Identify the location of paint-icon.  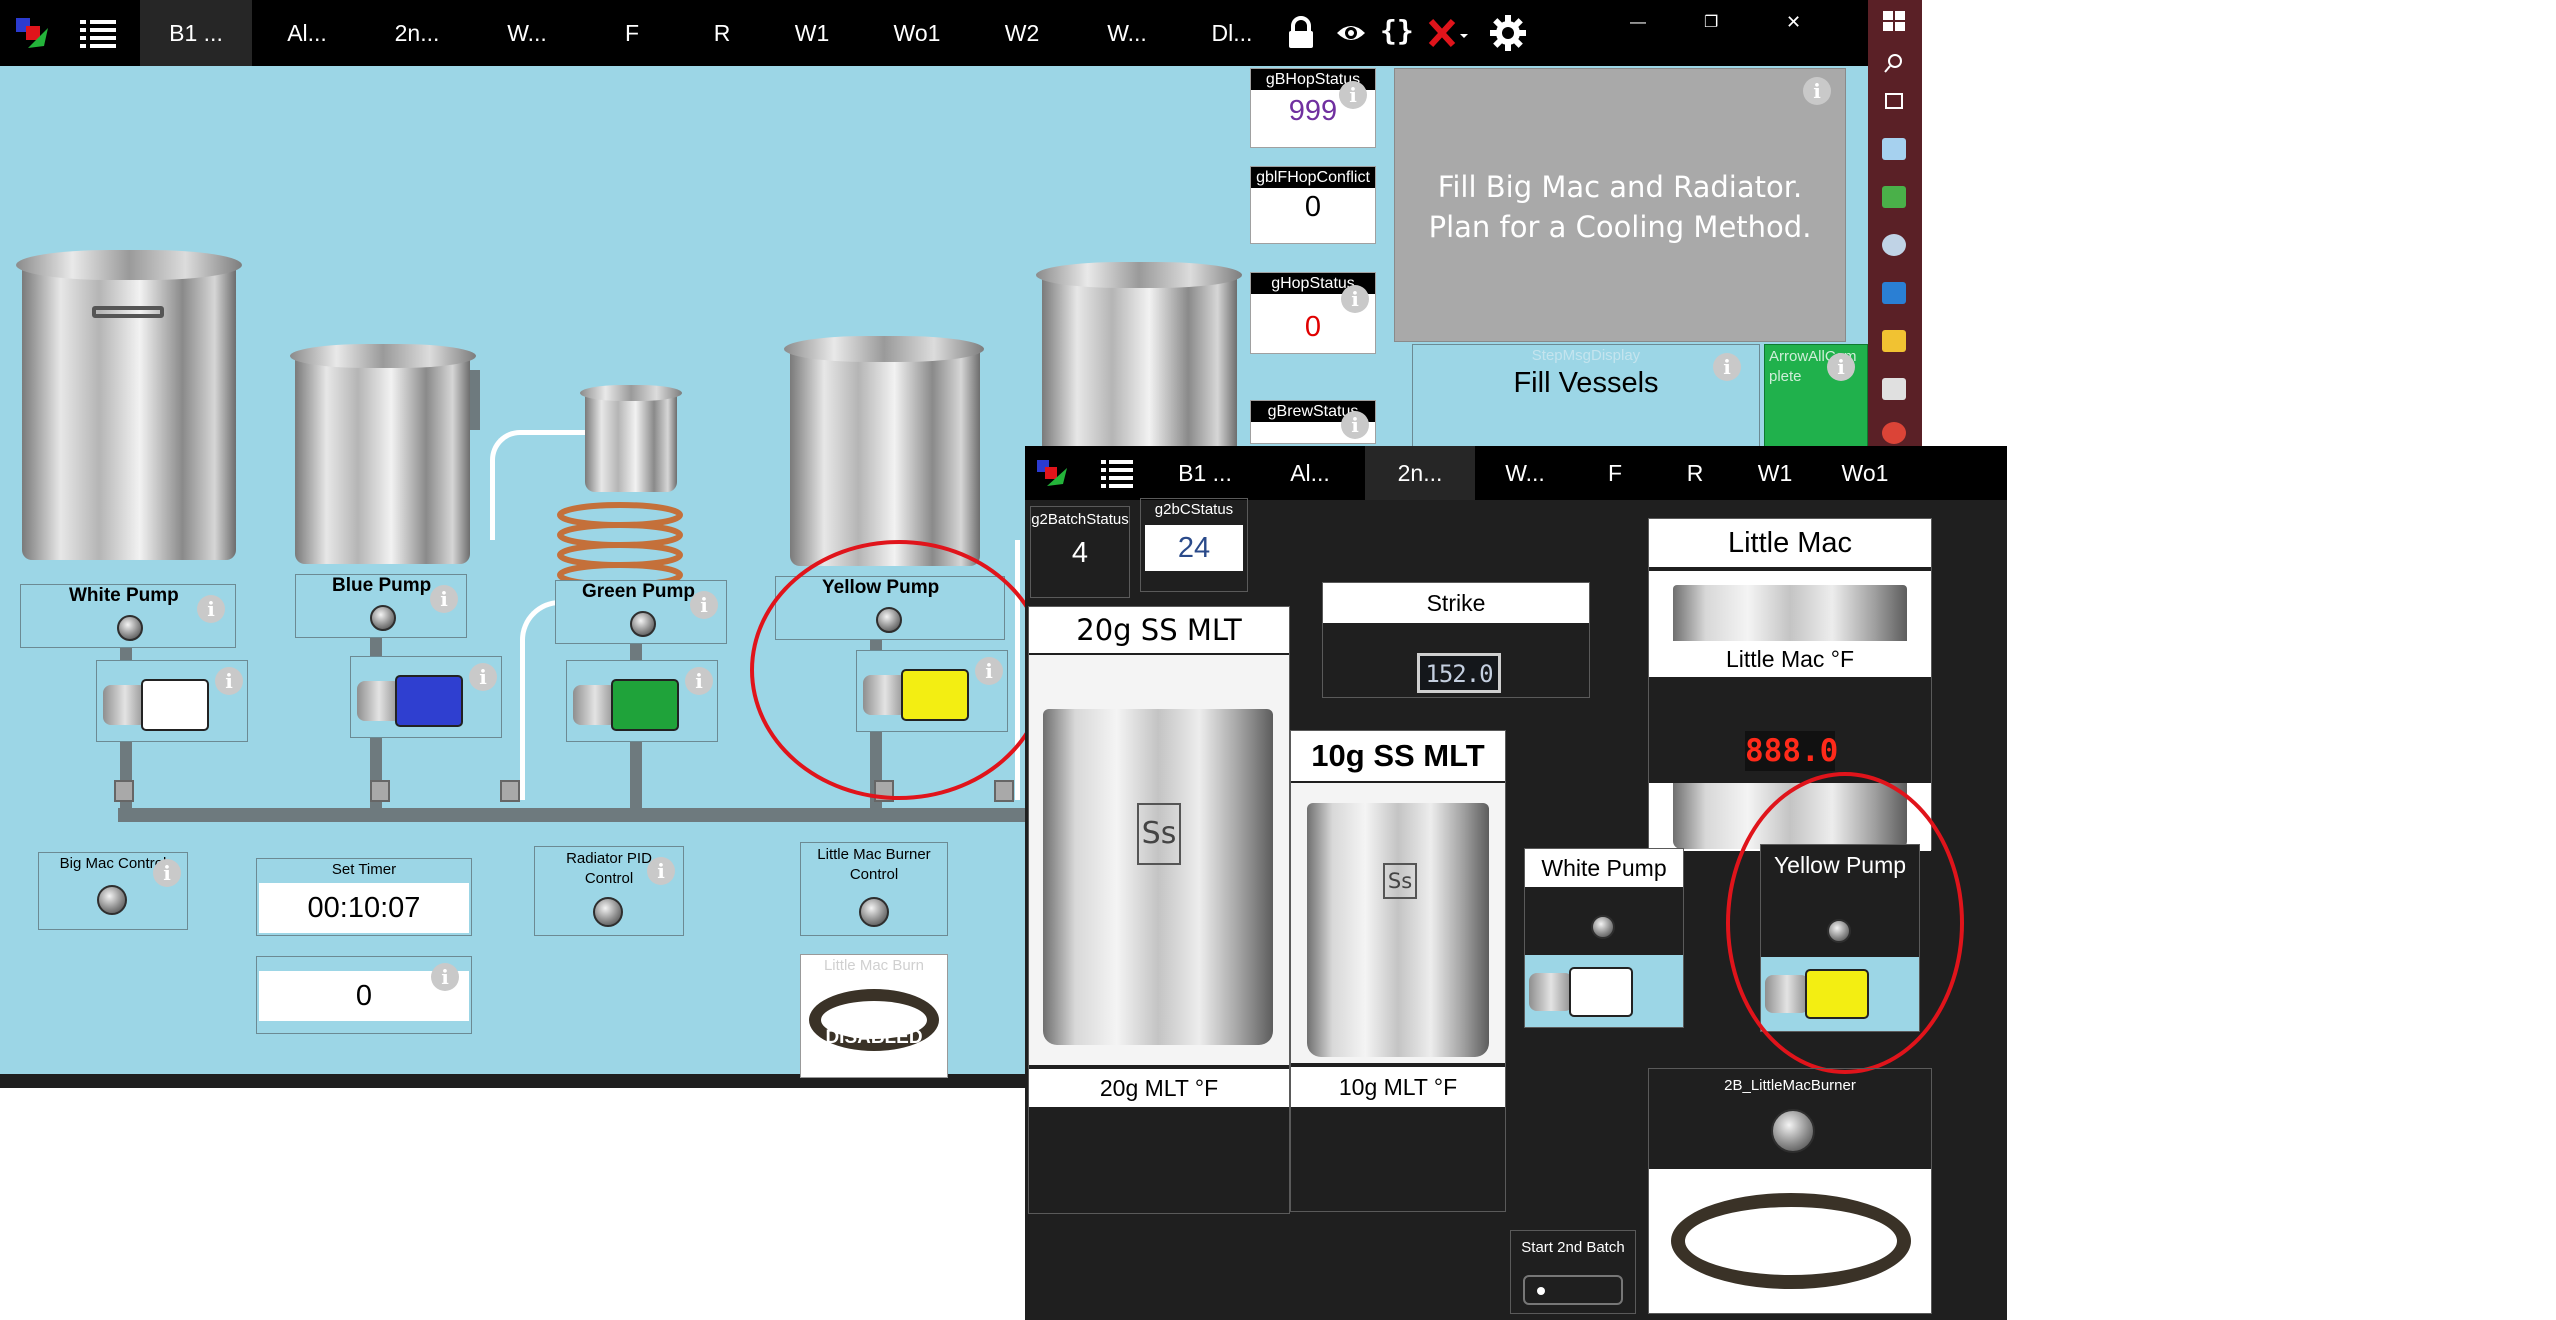
(1894, 245).